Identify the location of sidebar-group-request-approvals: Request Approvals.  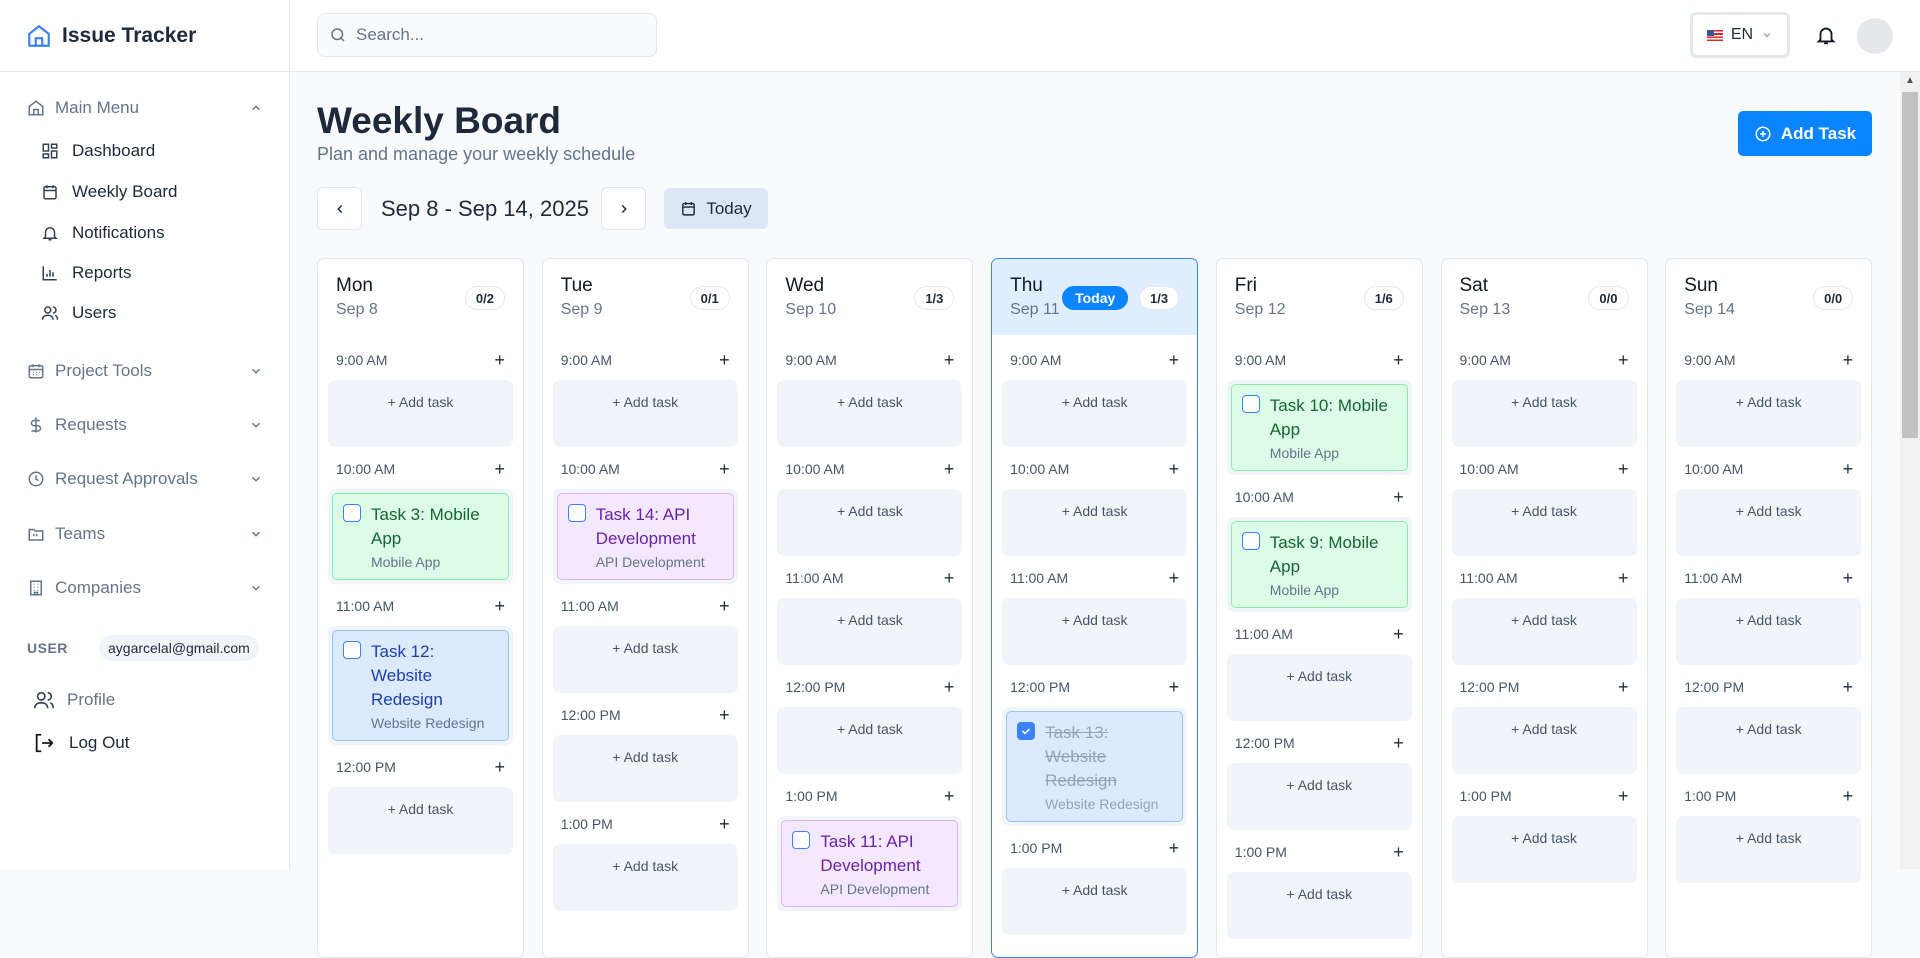
(145, 479).